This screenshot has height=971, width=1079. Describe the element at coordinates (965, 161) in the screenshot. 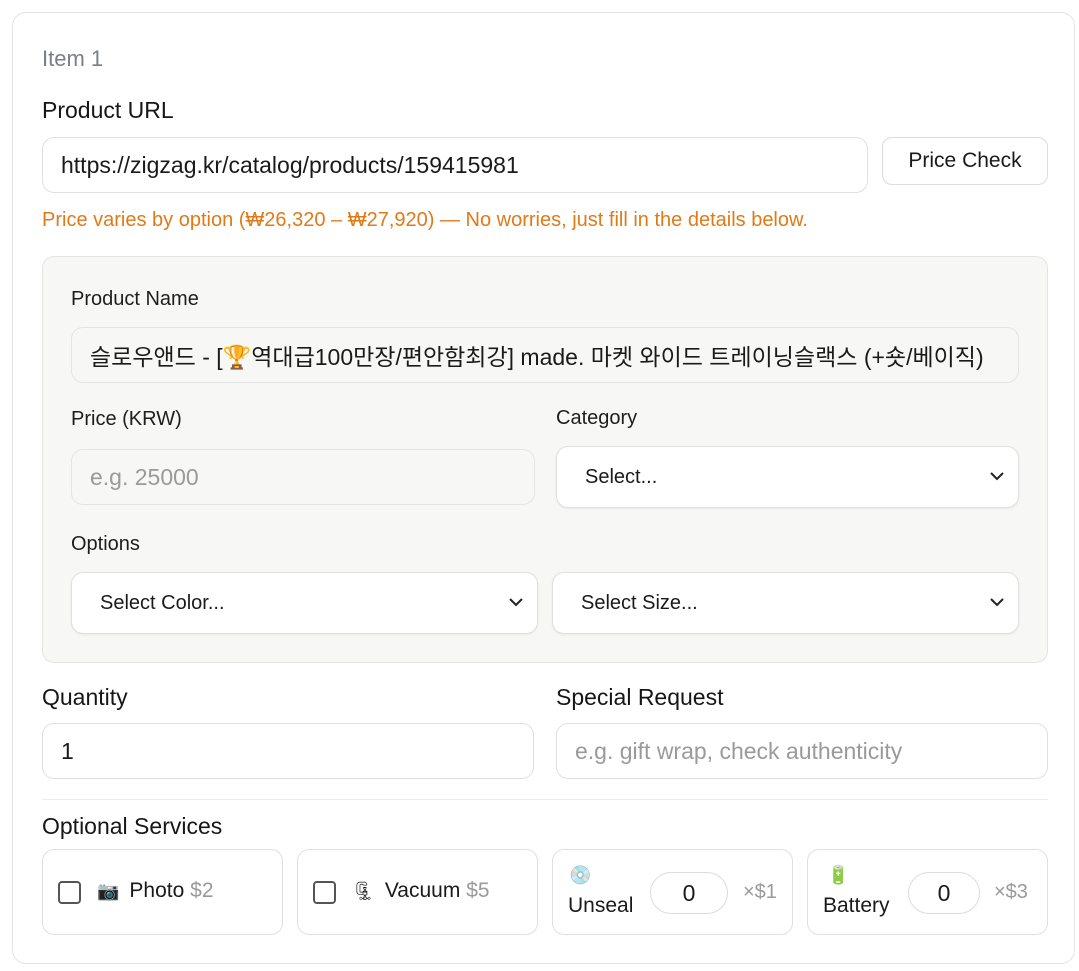

I see `price-check-button: Price Check` at that location.